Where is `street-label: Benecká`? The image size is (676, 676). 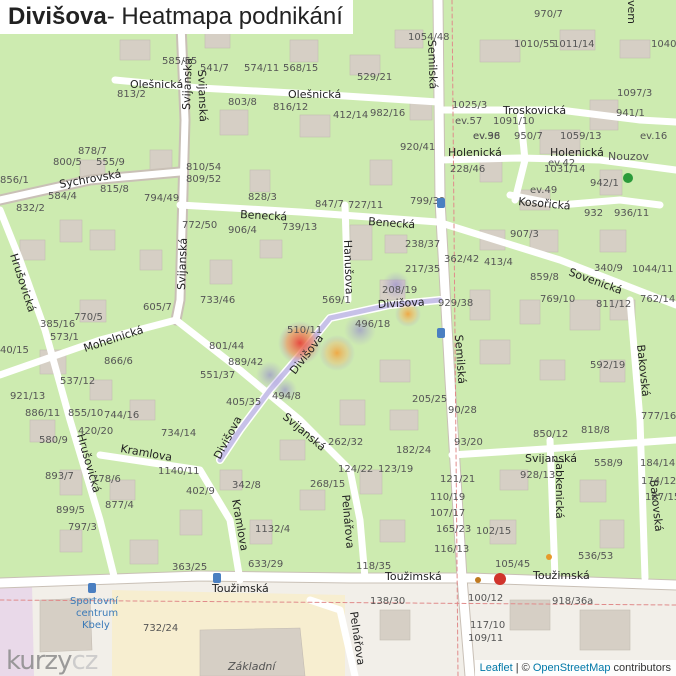 street-label: Benecká is located at coordinates (264, 215).